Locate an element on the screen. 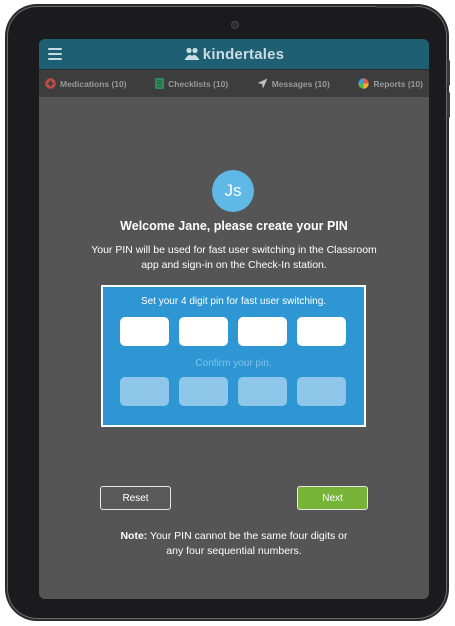  tab-reports: Reports (10) is located at coordinates (390, 83).